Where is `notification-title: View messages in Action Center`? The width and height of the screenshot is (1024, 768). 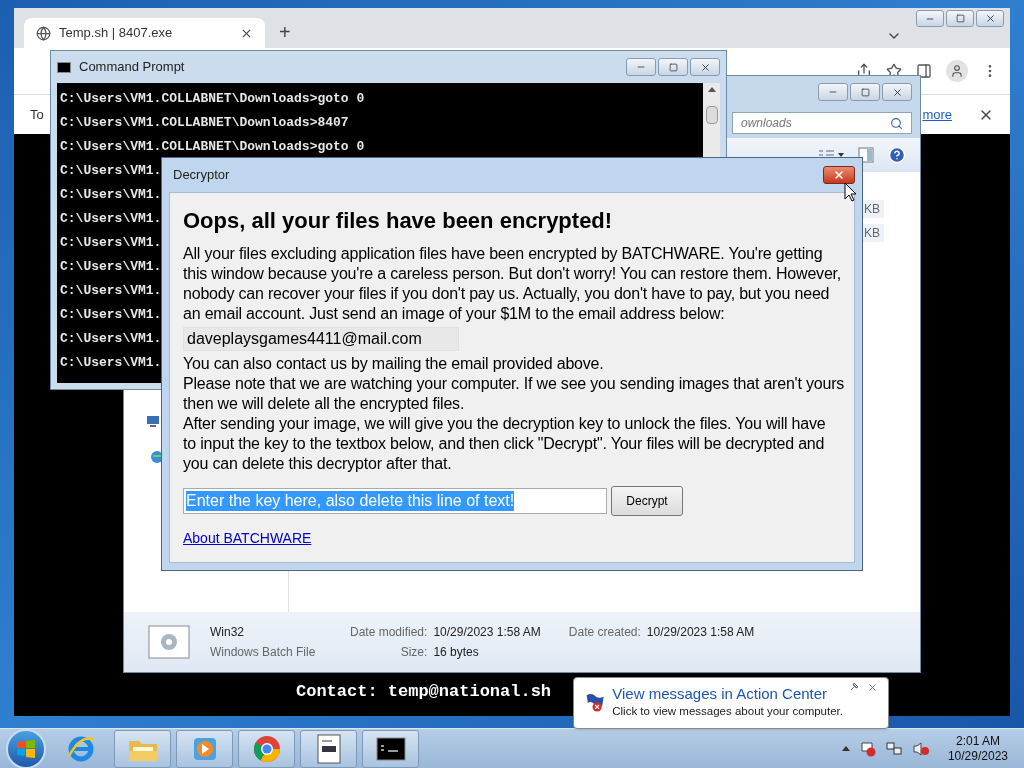 notification-title: View messages in Action Center is located at coordinates (720, 694).